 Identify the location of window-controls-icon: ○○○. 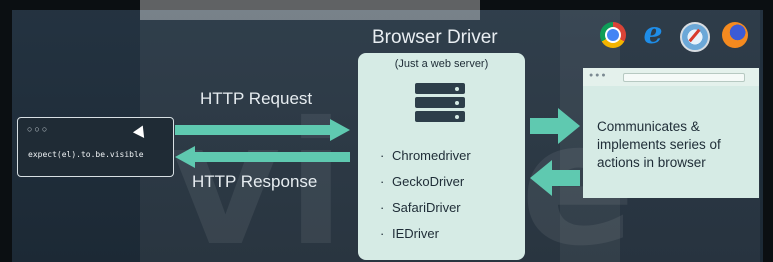
(38, 129).